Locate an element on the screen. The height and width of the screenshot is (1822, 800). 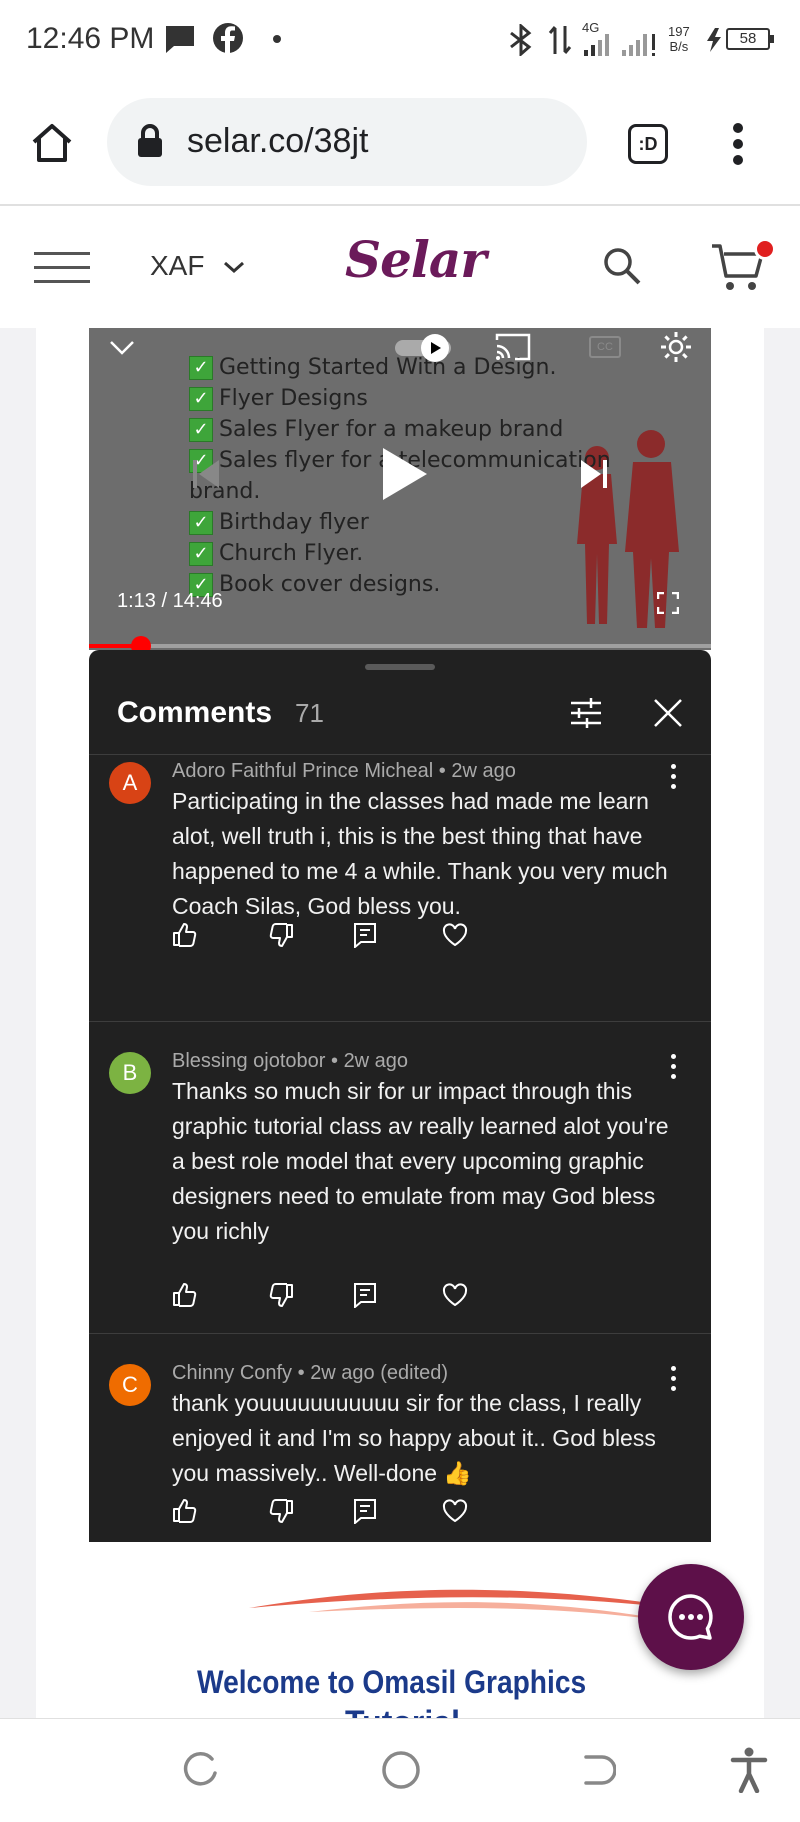
slide-line-text: Flyer Designs is located at coordinates (293, 398).